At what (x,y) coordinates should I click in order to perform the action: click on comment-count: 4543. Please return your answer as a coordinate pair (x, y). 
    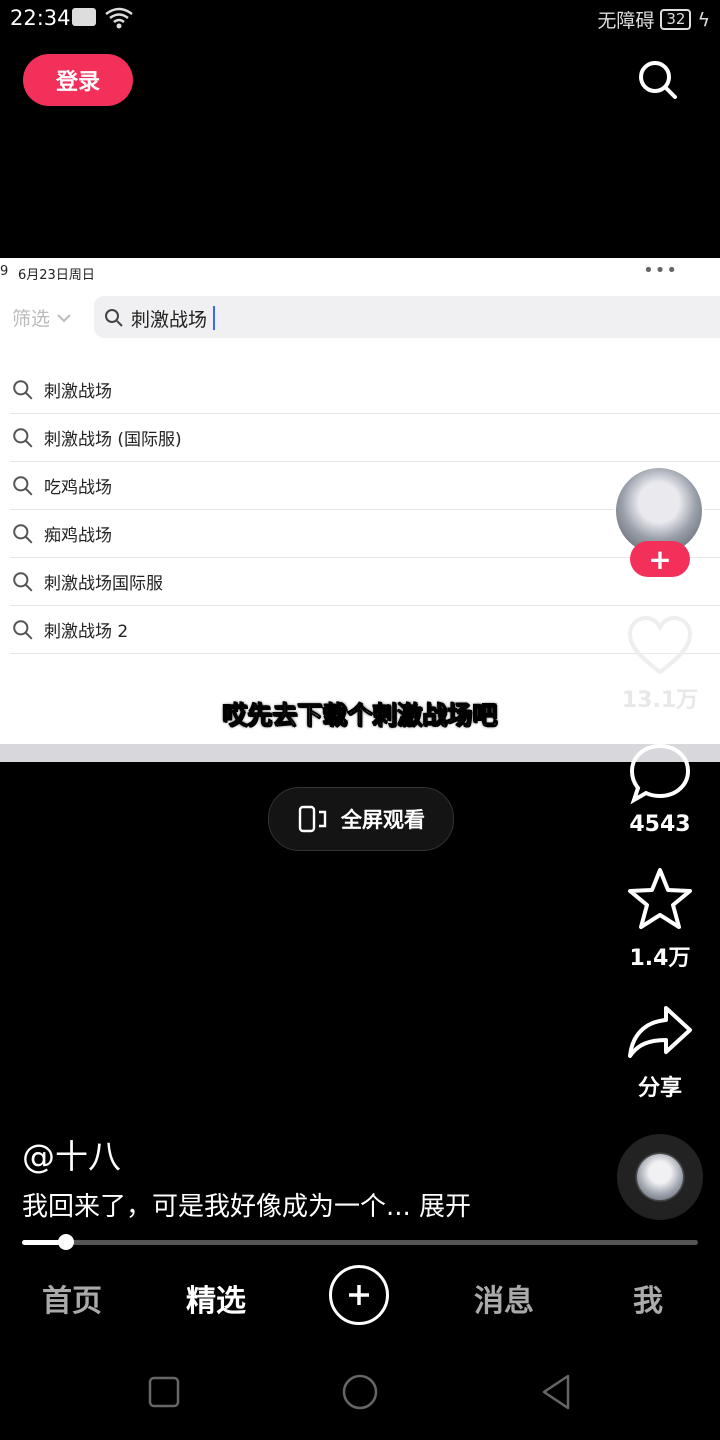
    Looking at the image, I should click on (660, 824).